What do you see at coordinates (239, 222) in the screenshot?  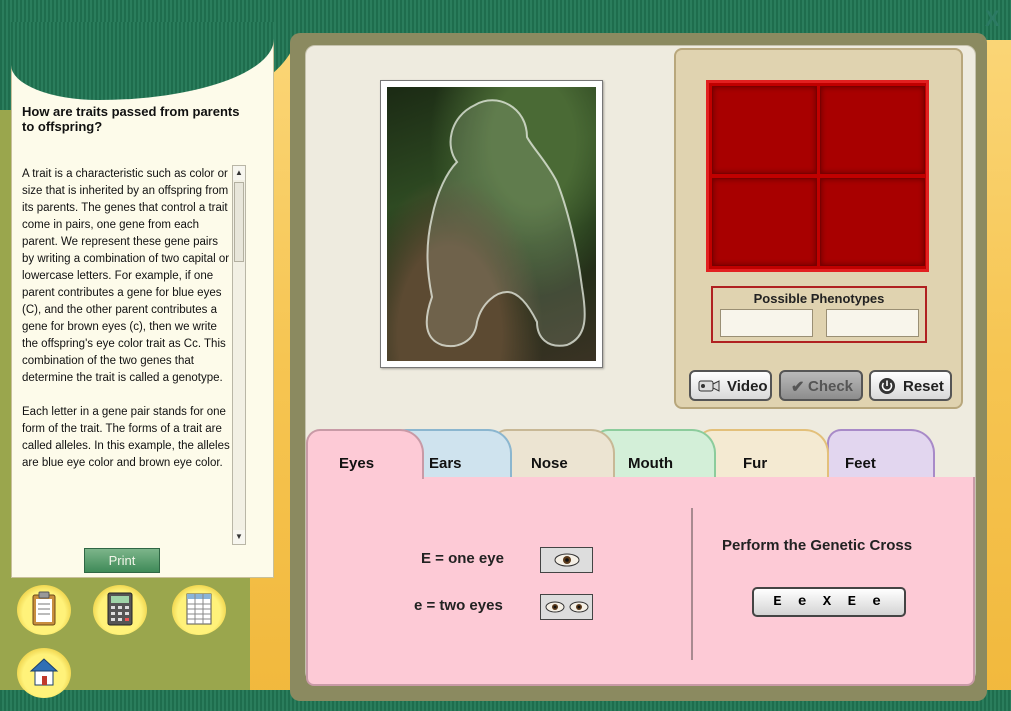 I see `scroll-thumb` at bounding box center [239, 222].